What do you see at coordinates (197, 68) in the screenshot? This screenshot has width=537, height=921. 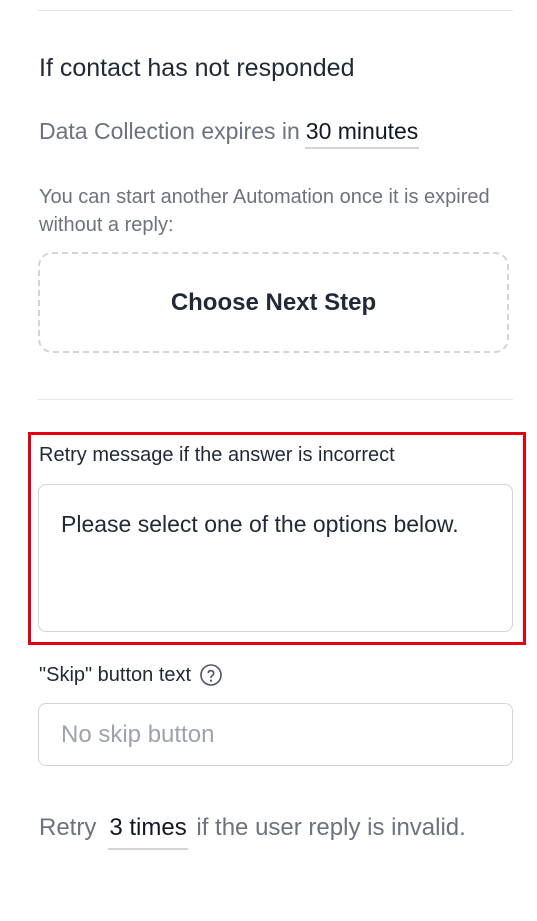 I see `no-response-section-title: If contact has not responded` at bounding box center [197, 68].